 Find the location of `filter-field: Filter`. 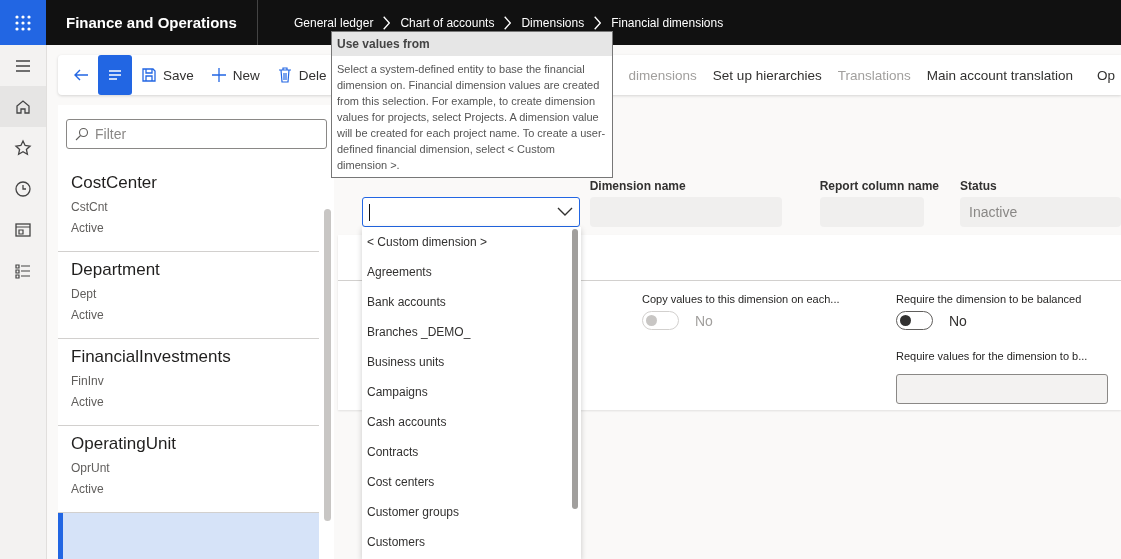

filter-field: Filter is located at coordinates (196, 134).